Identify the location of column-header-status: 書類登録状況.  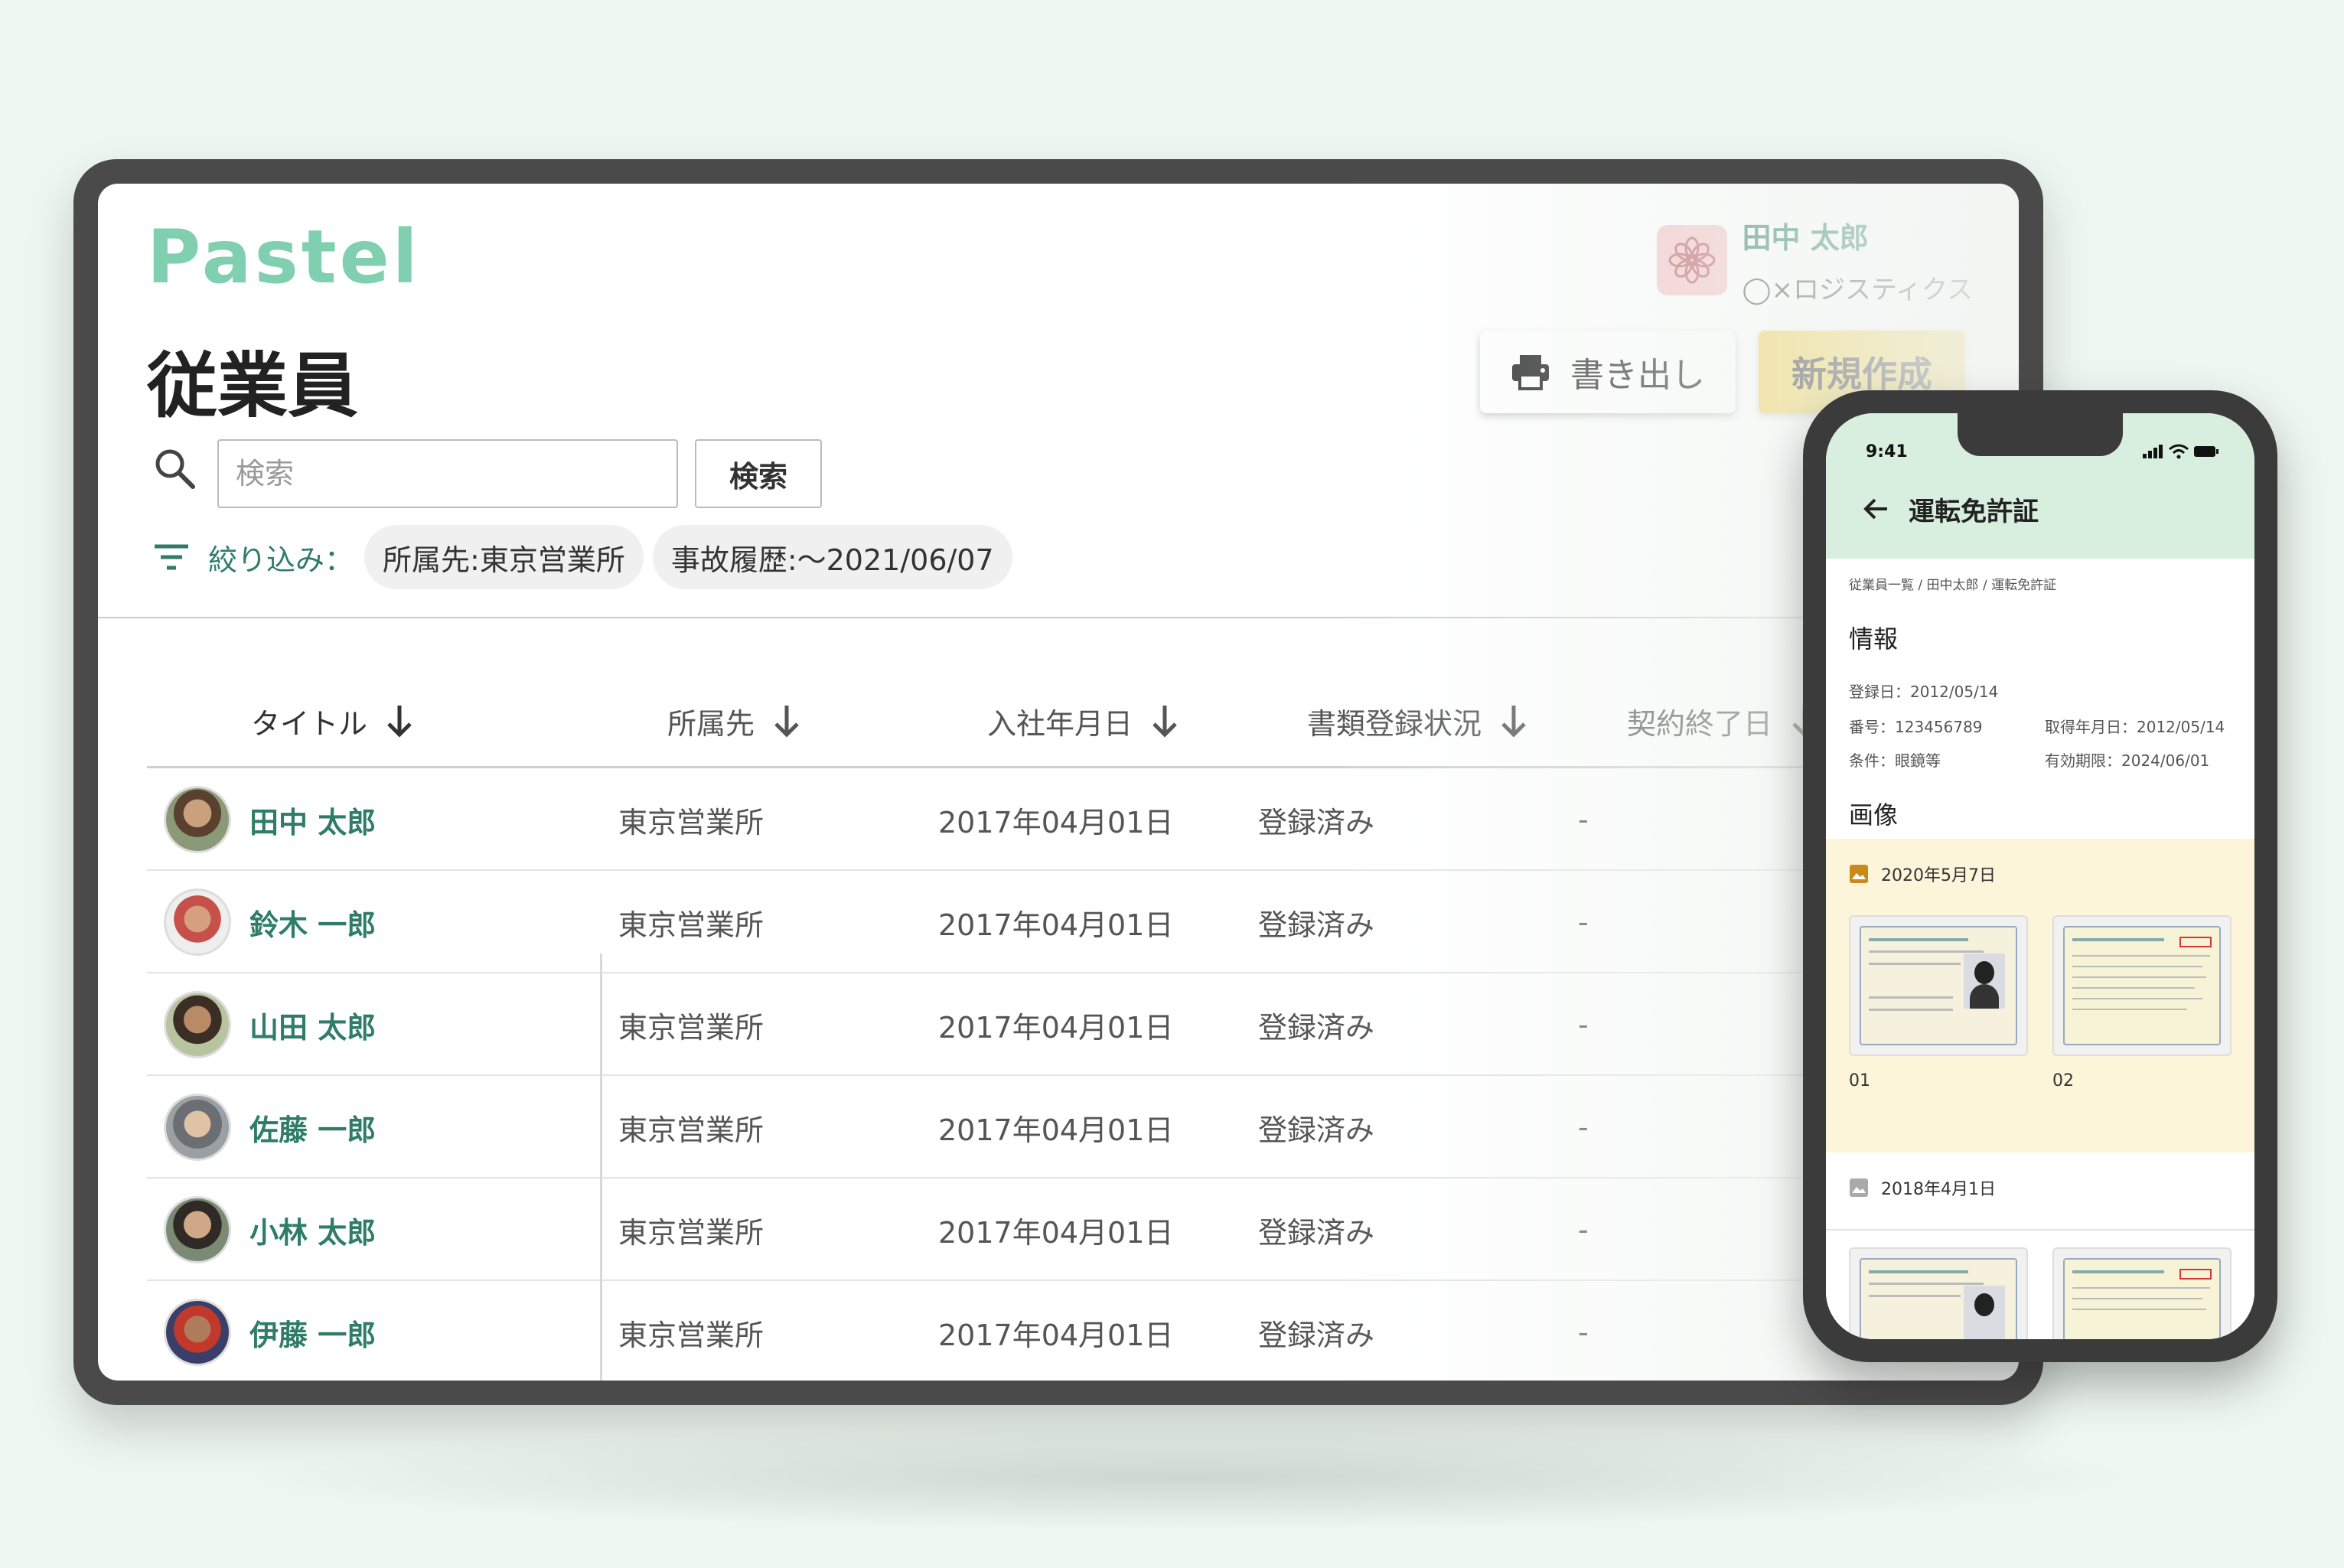
(1418, 720).